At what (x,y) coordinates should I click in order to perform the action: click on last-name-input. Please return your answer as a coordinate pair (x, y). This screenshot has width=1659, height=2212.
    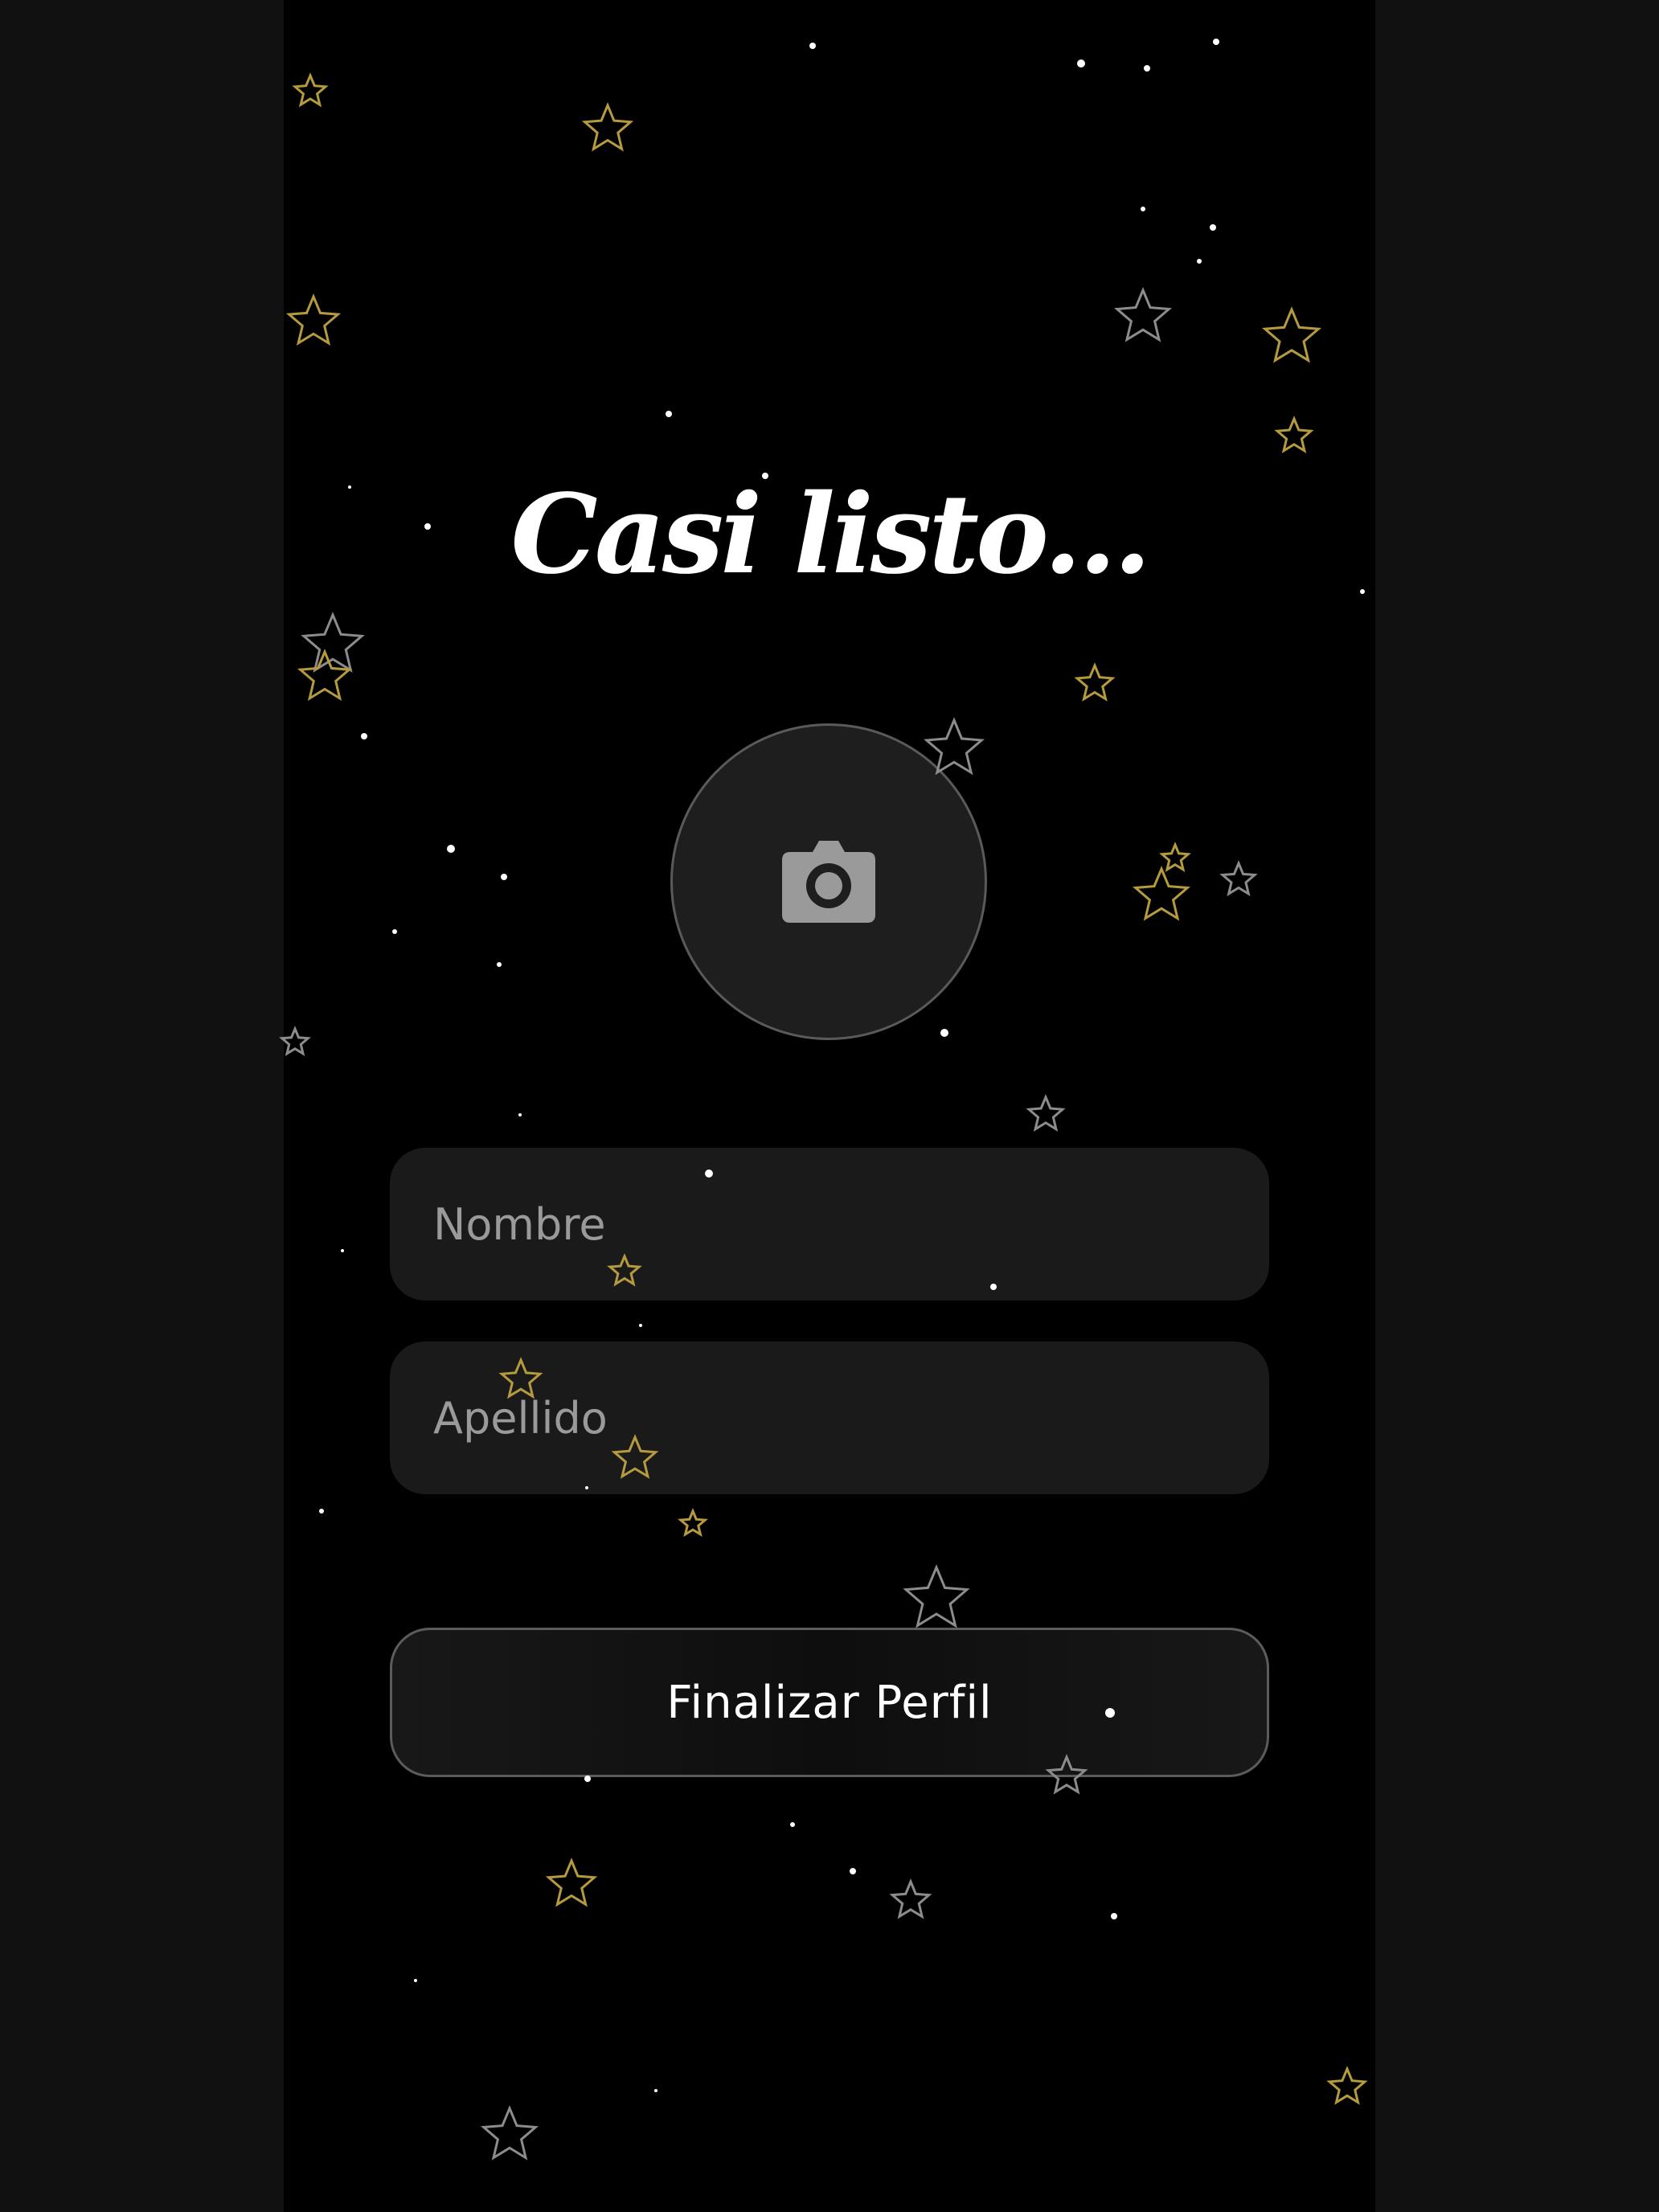
    Looking at the image, I should click on (829, 1418).